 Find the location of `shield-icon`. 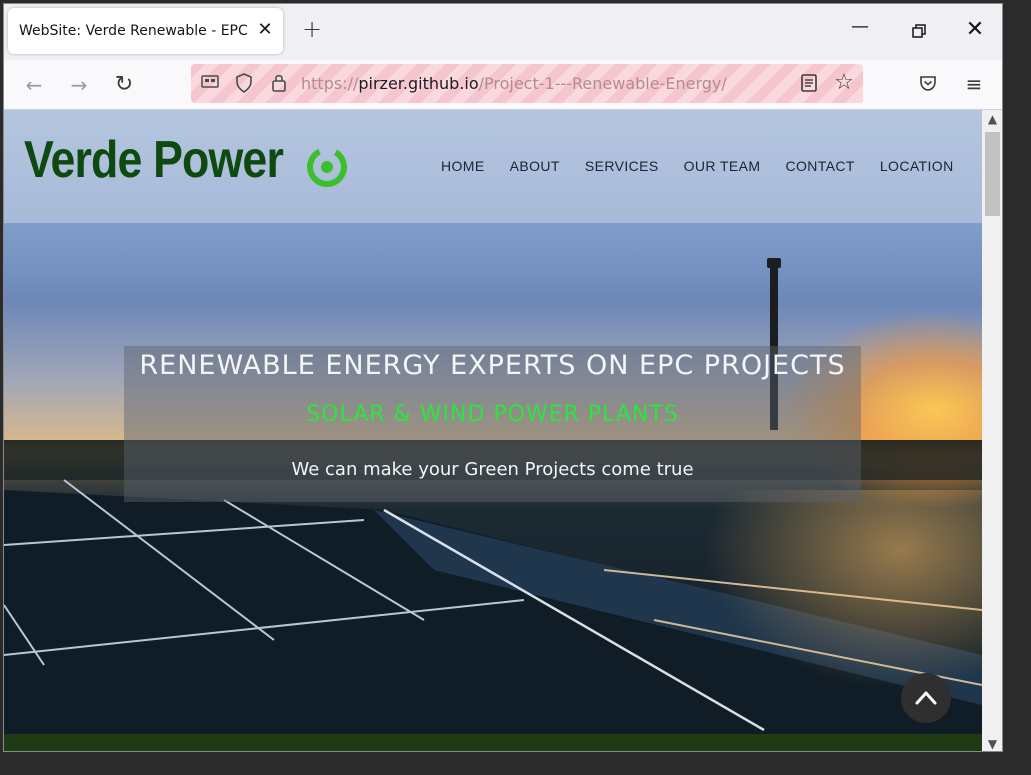

shield-icon is located at coordinates (244, 84).